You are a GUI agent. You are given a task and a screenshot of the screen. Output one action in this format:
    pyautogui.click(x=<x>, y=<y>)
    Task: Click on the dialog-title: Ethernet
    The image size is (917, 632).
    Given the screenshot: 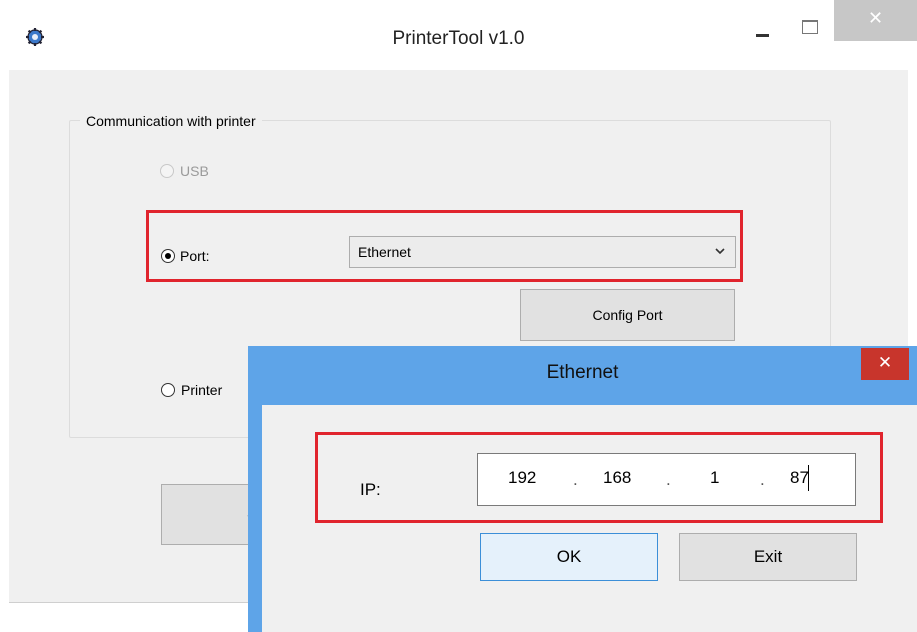 What is the action you would take?
    pyautogui.click(x=582, y=372)
    